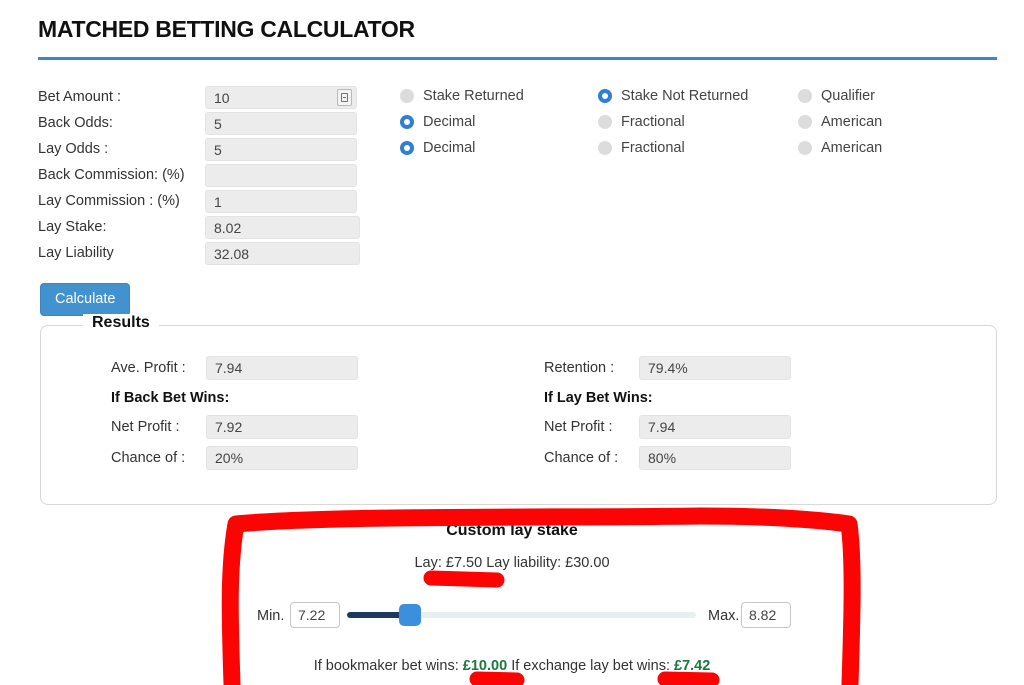 The image size is (1024, 685). I want to click on annotation-underline-bookmaker, so click(497, 678).